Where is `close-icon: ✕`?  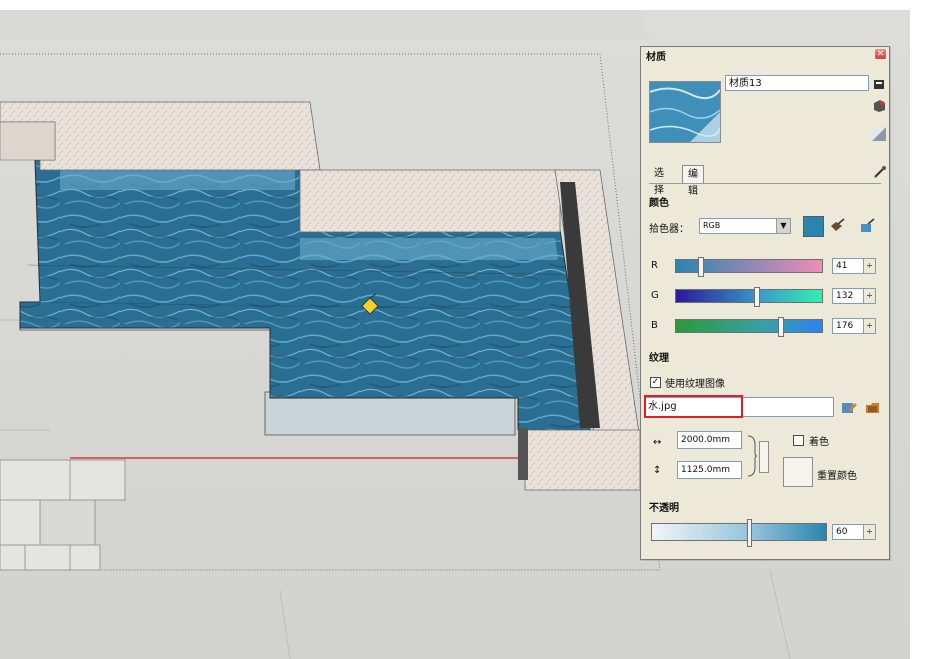 close-icon: ✕ is located at coordinates (880, 54).